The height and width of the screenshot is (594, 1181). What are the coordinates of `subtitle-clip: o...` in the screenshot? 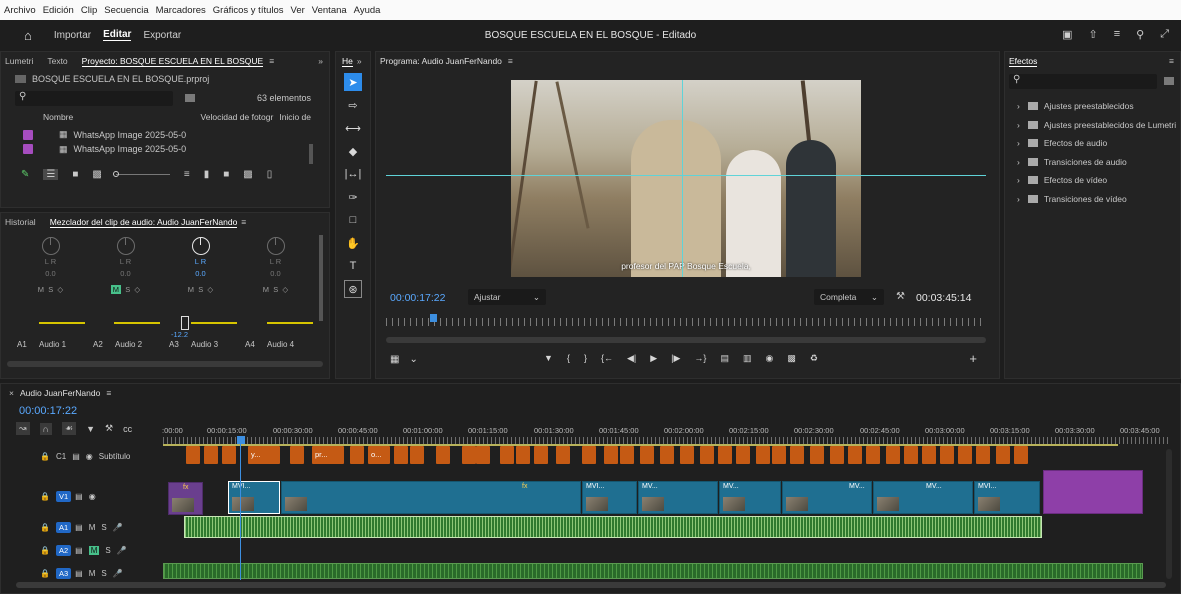 It's located at (379, 455).